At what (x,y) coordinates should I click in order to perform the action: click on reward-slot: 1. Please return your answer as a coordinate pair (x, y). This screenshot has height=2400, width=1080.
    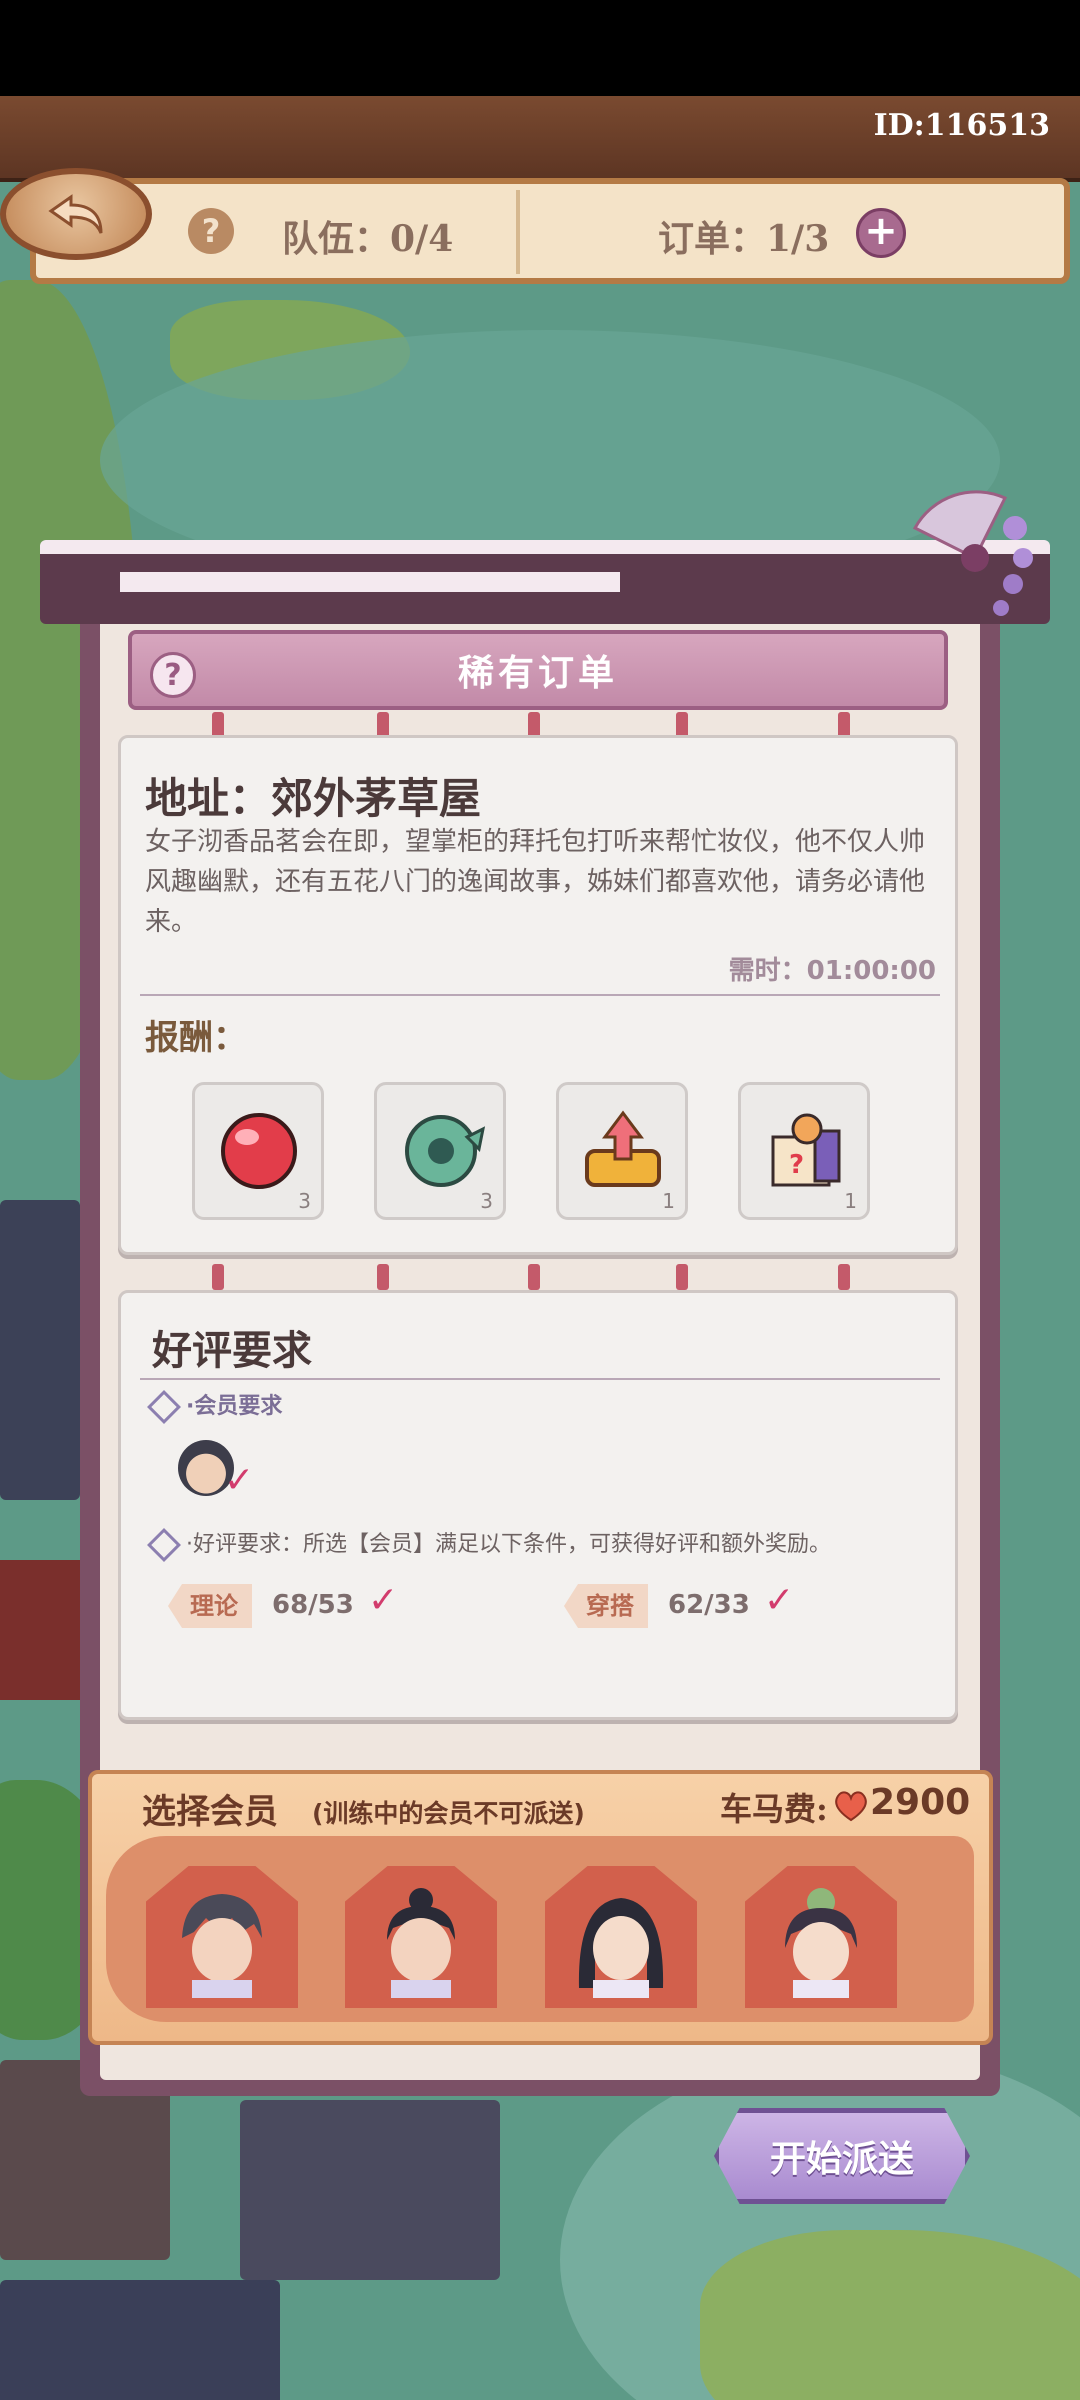
    Looking at the image, I should click on (622, 1151).